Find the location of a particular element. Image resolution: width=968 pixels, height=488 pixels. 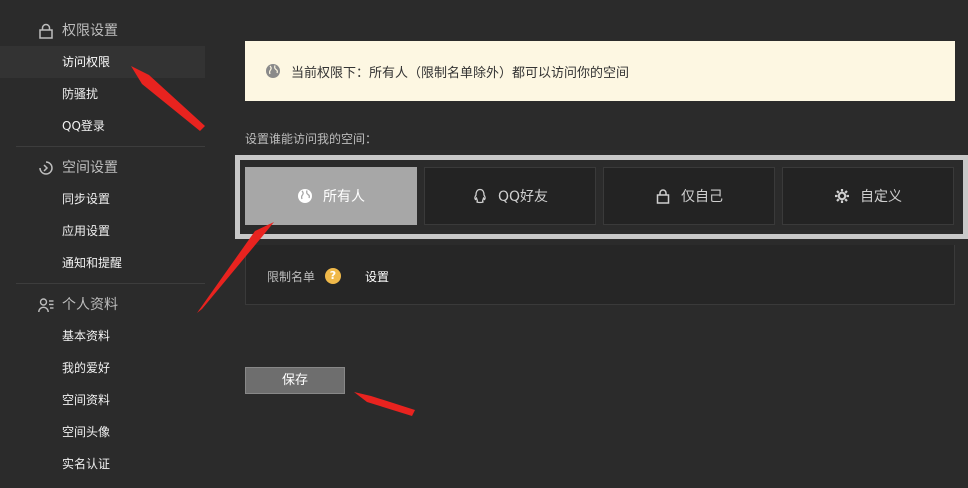

section-header-permissions: 权限设置 is located at coordinates (102, 30).